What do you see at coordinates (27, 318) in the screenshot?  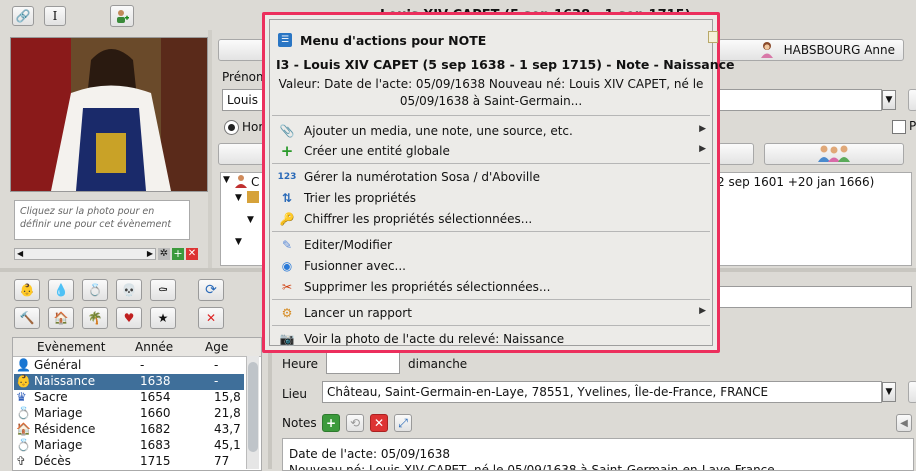 I see `occupation-event-icon: 🔨` at bounding box center [27, 318].